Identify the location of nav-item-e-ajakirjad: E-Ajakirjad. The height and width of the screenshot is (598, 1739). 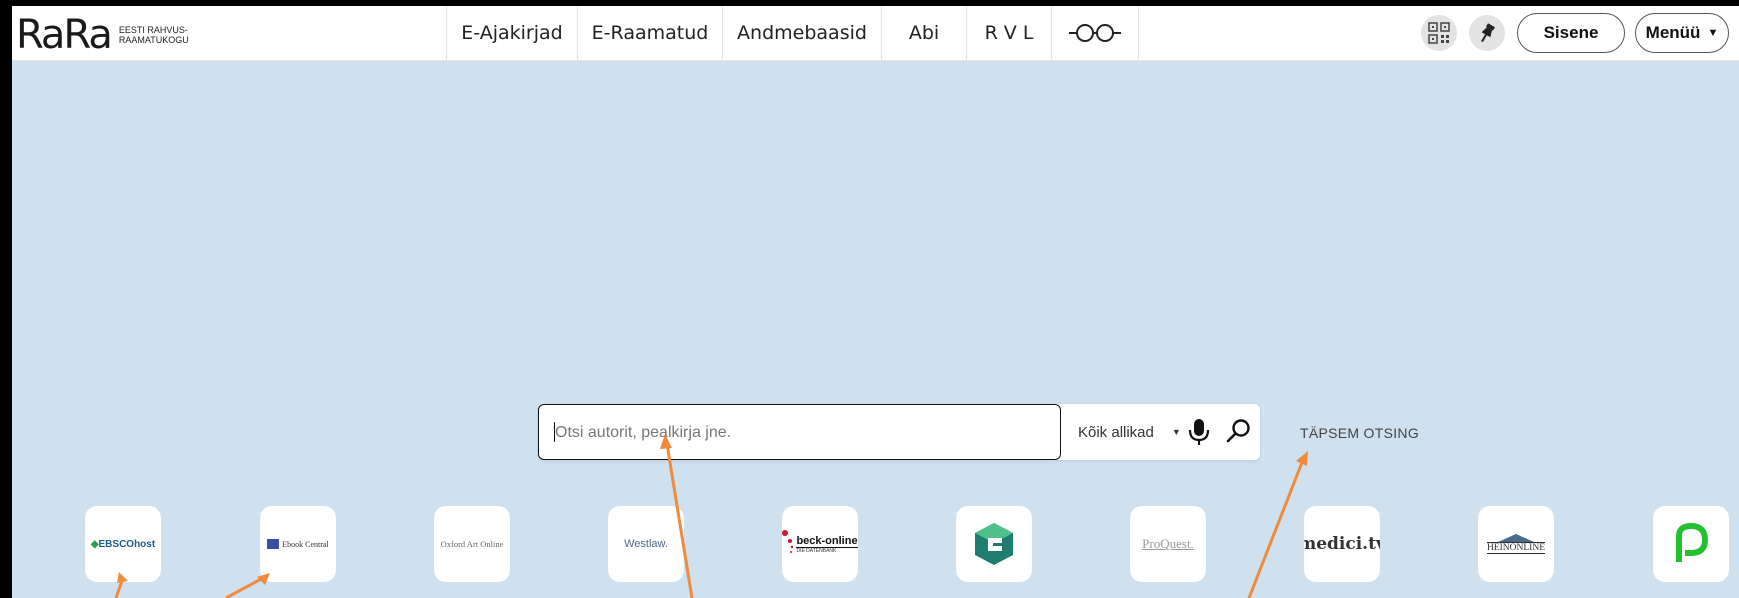
(511, 33).